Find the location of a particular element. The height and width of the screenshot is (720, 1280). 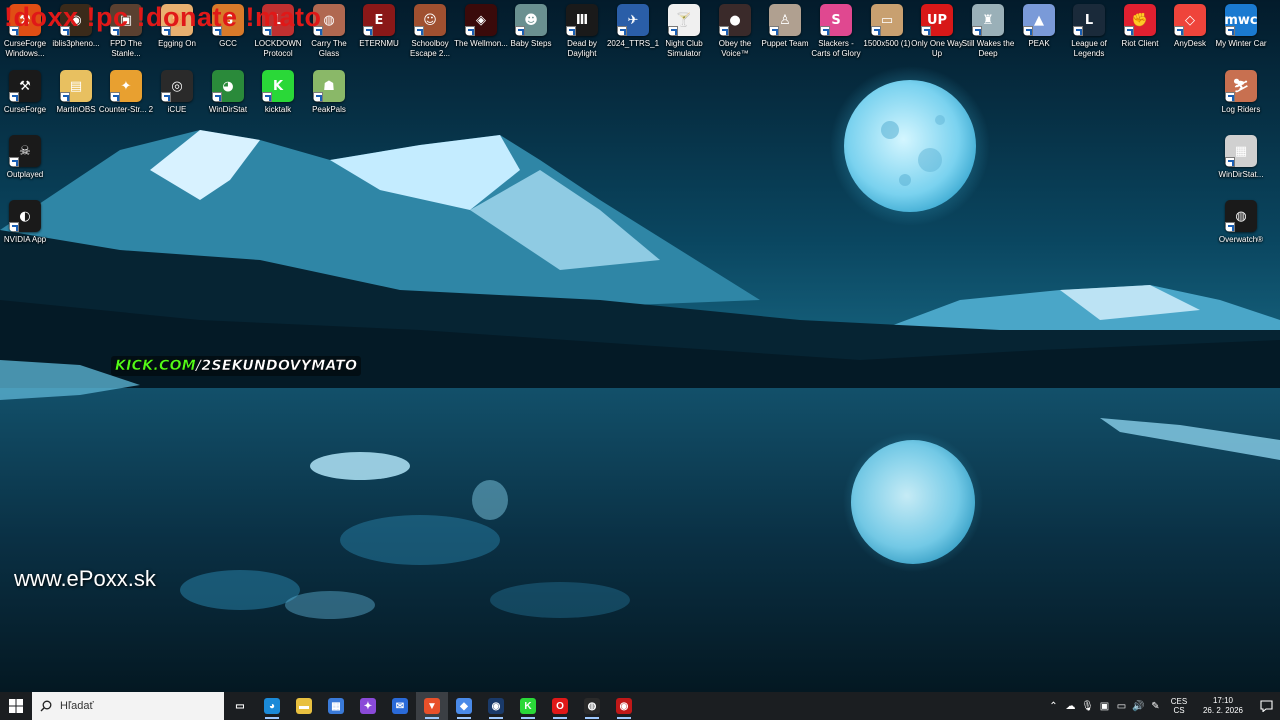

taskbar-app-task-view: ▭ is located at coordinates (240, 706).